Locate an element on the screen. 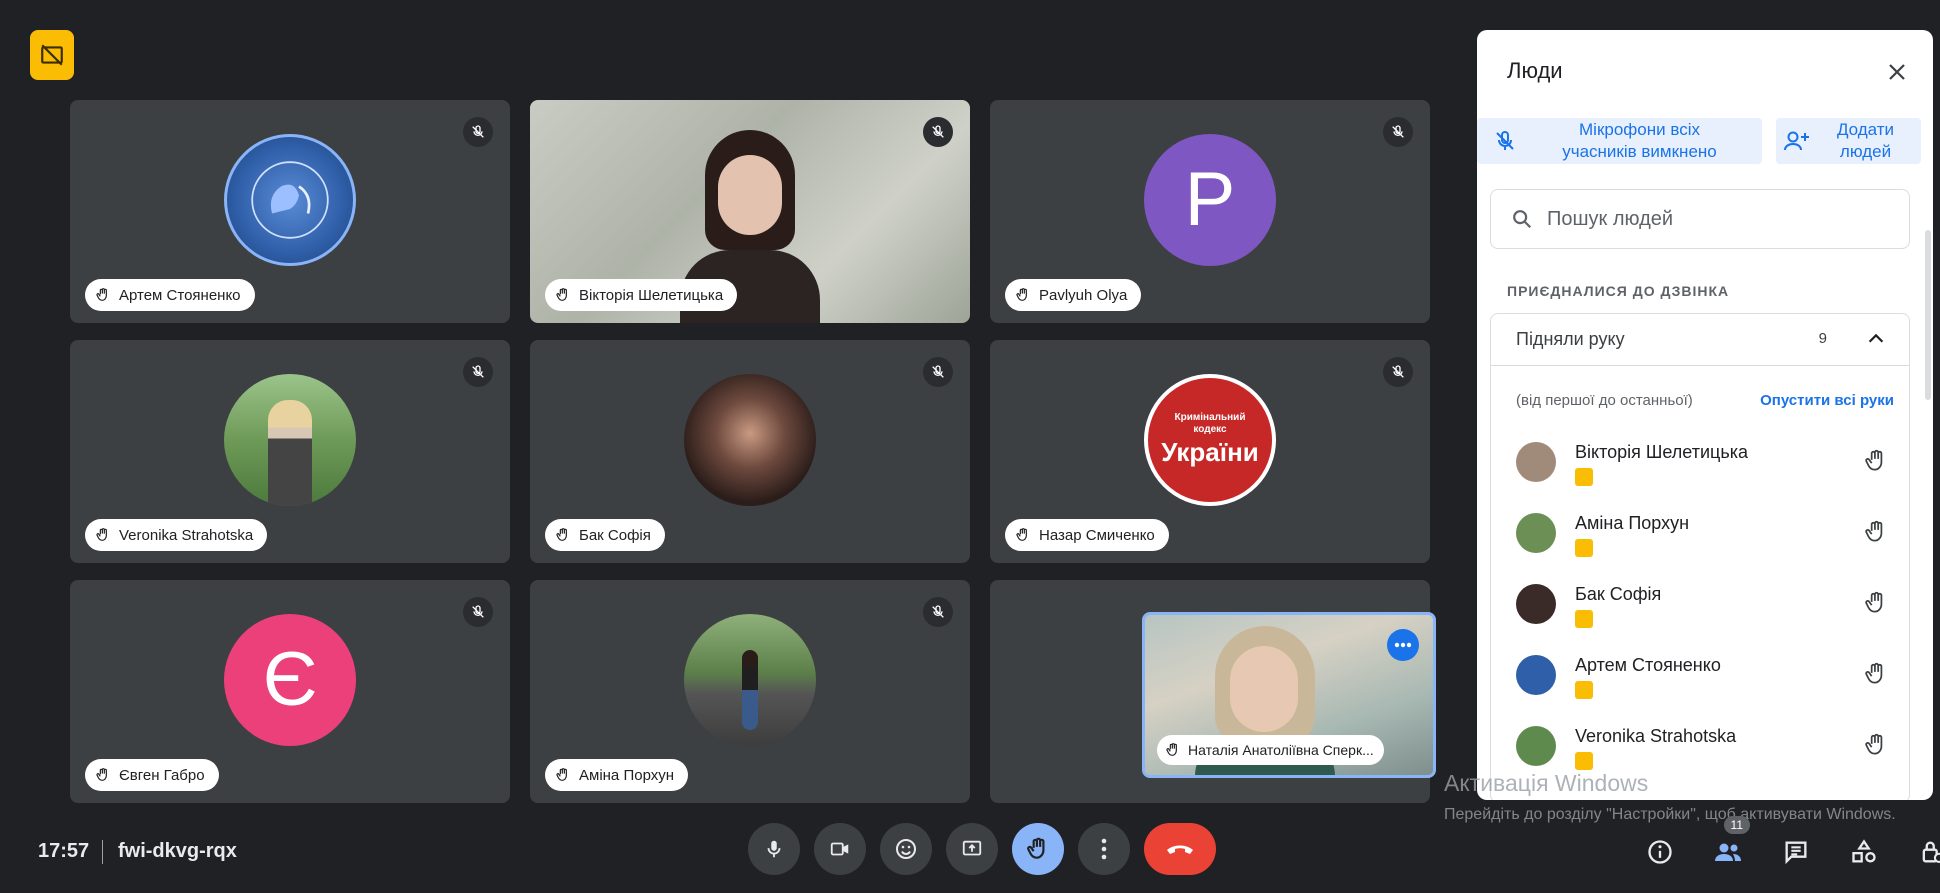  avatar-caption: кодекс is located at coordinates (1210, 429).